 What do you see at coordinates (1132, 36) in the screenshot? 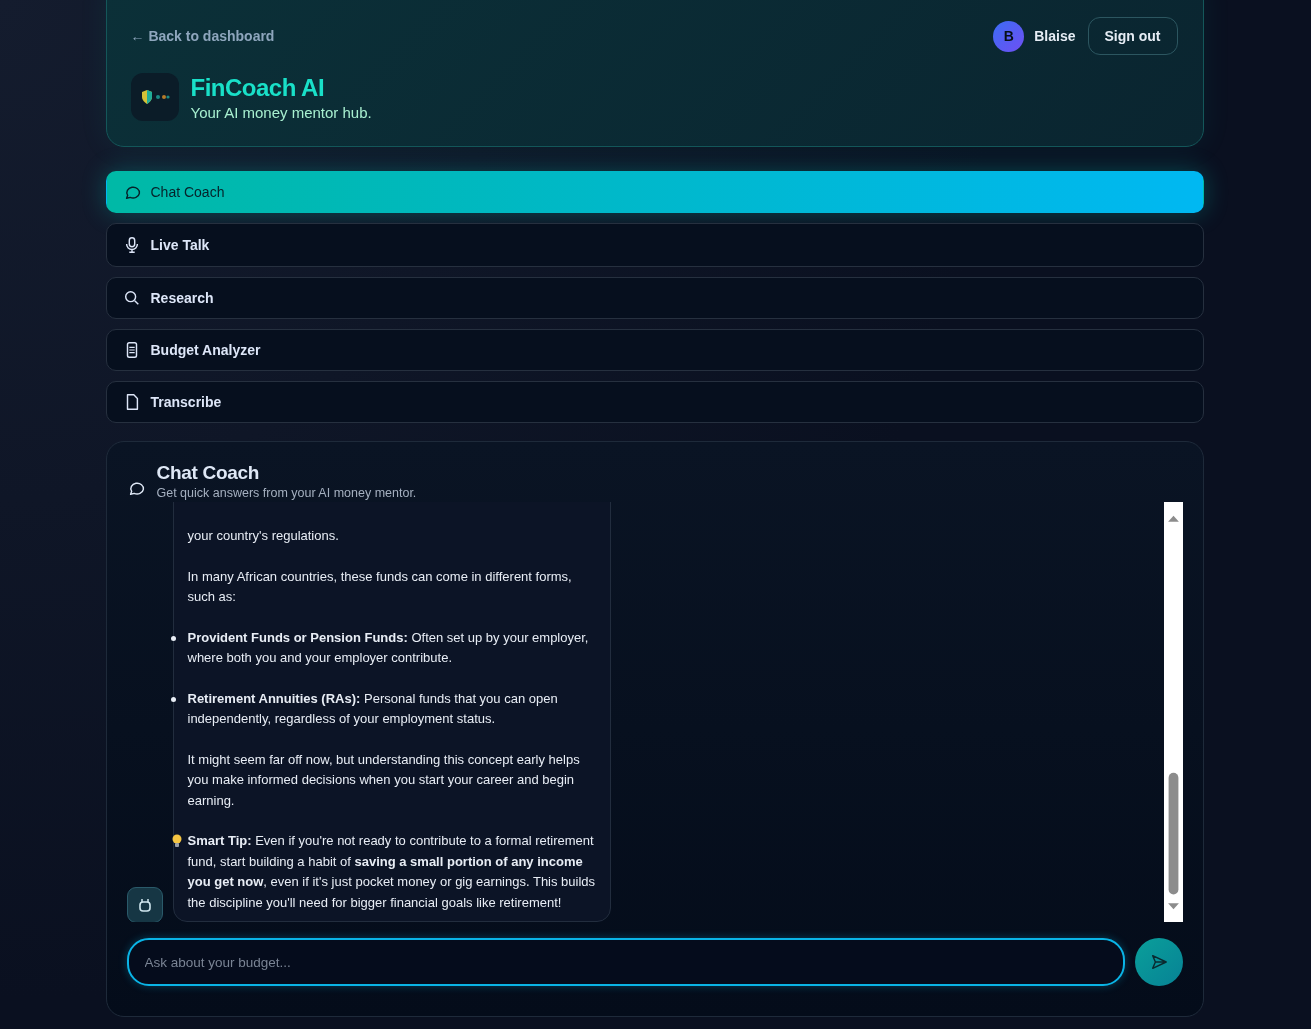
I see `sign-out-button: Sign out` at bounding box center [1132, 36].